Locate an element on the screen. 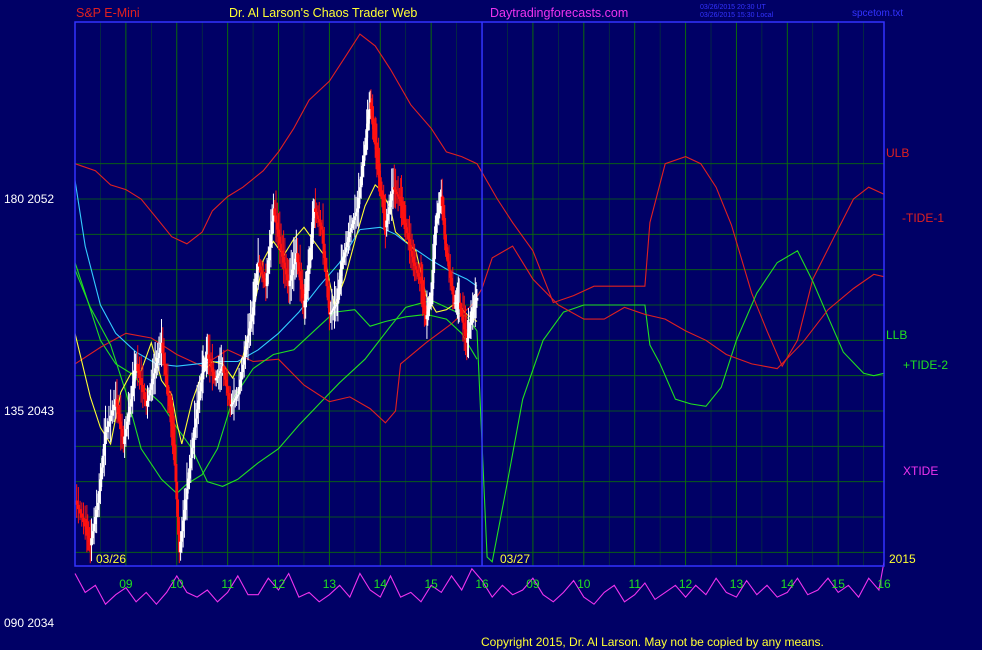 This screenshot has width=982, height=650. timestamp-ut: 03/26/2015 20:30 UT is located at coordinates (733, 7).